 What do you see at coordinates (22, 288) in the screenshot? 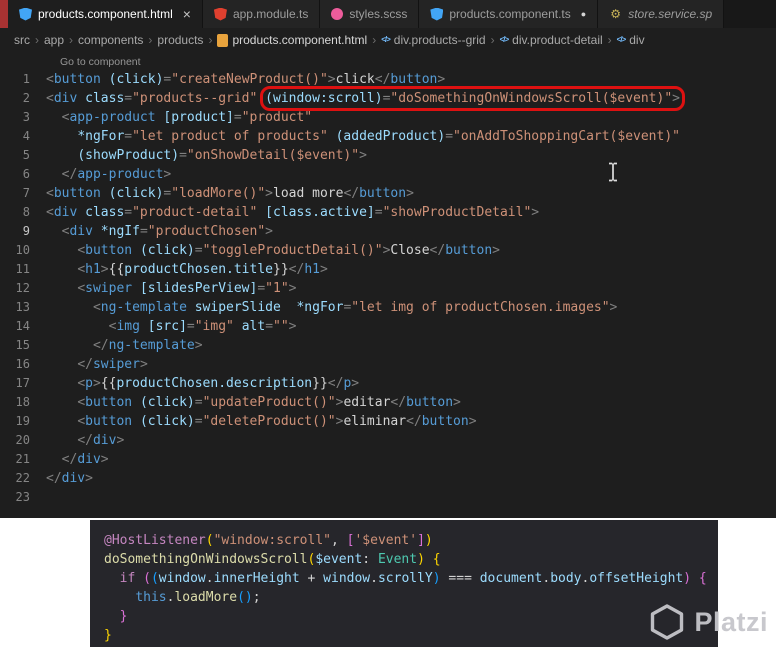
I see `line-number: 12` at bounding box center [22, 288].